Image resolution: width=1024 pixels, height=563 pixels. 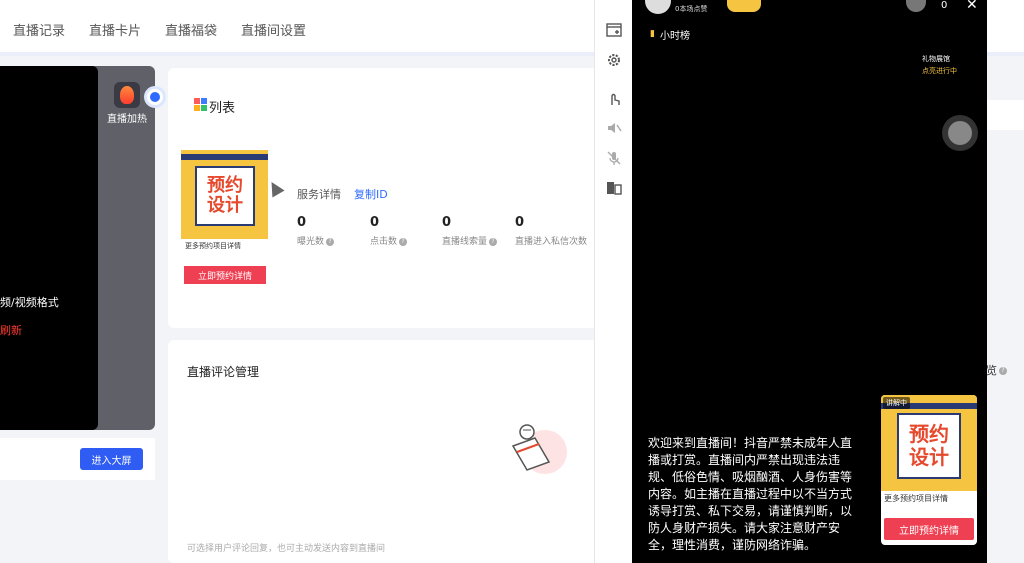 What do you see at coordinates (972, 6) in the screenshot?
I see `close-icon: ✕` at bounding box center [972, 6].